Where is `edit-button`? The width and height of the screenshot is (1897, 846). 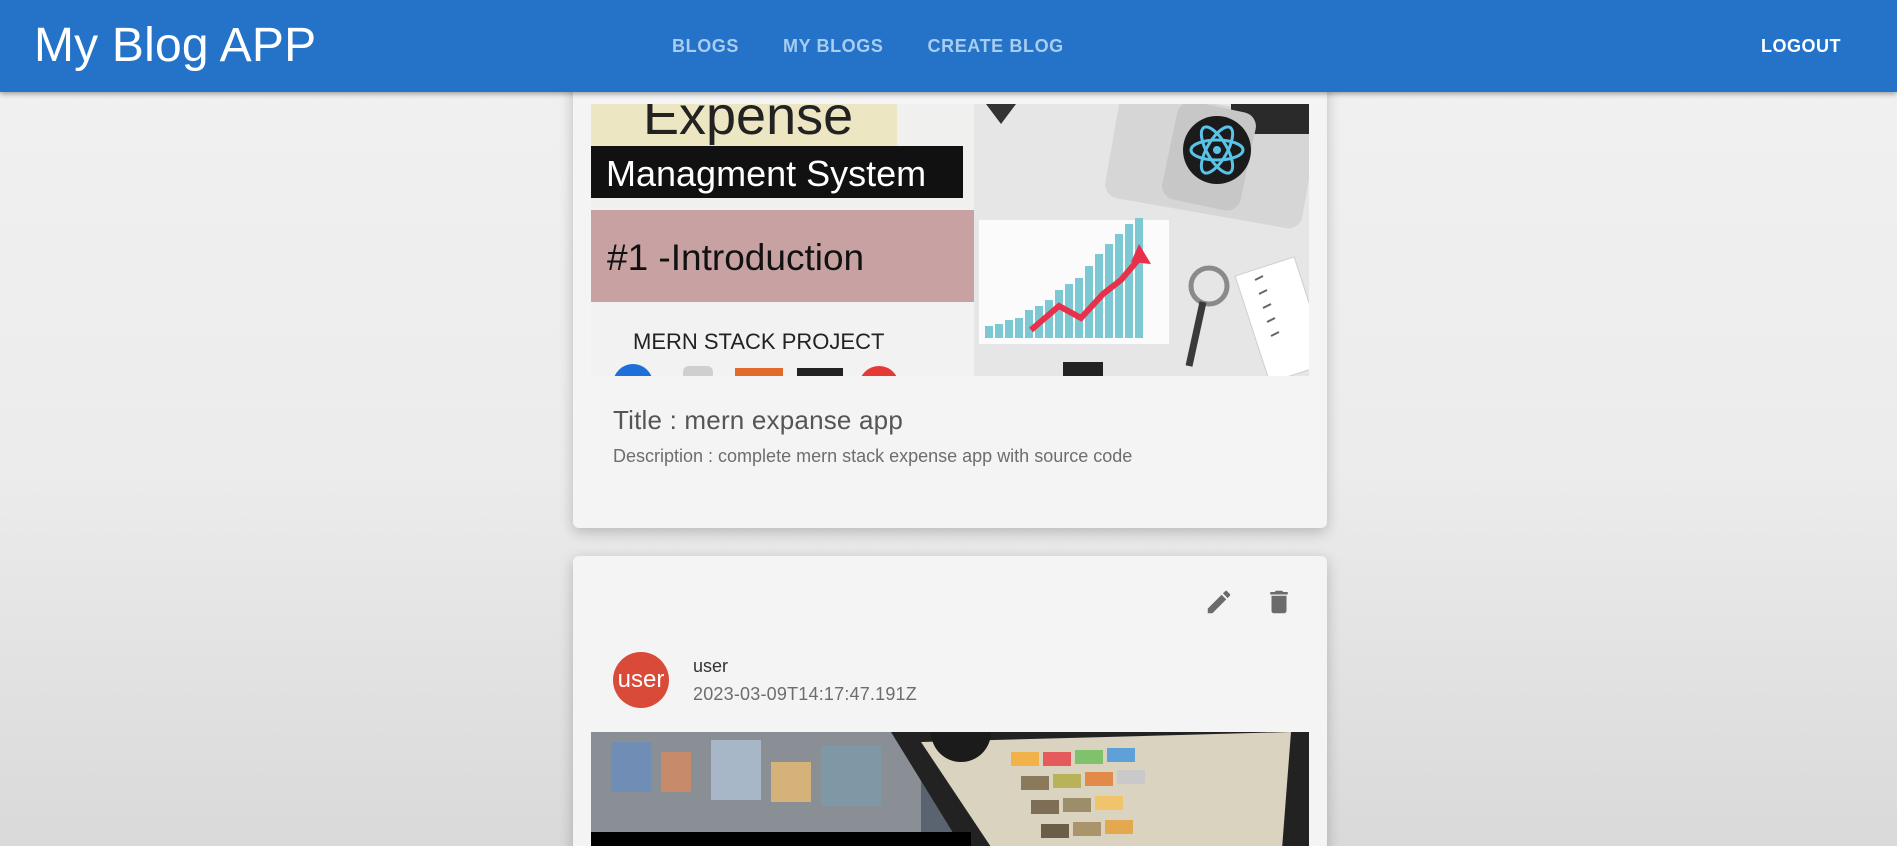
edit-button is located at coordinates (1219, 602).